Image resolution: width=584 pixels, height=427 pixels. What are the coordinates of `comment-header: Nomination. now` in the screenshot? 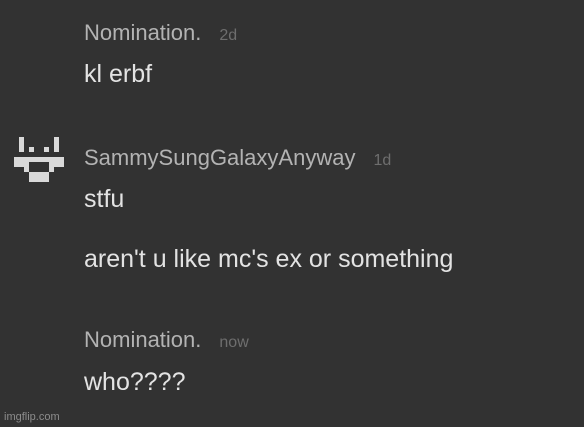 It's located at (166, 340).